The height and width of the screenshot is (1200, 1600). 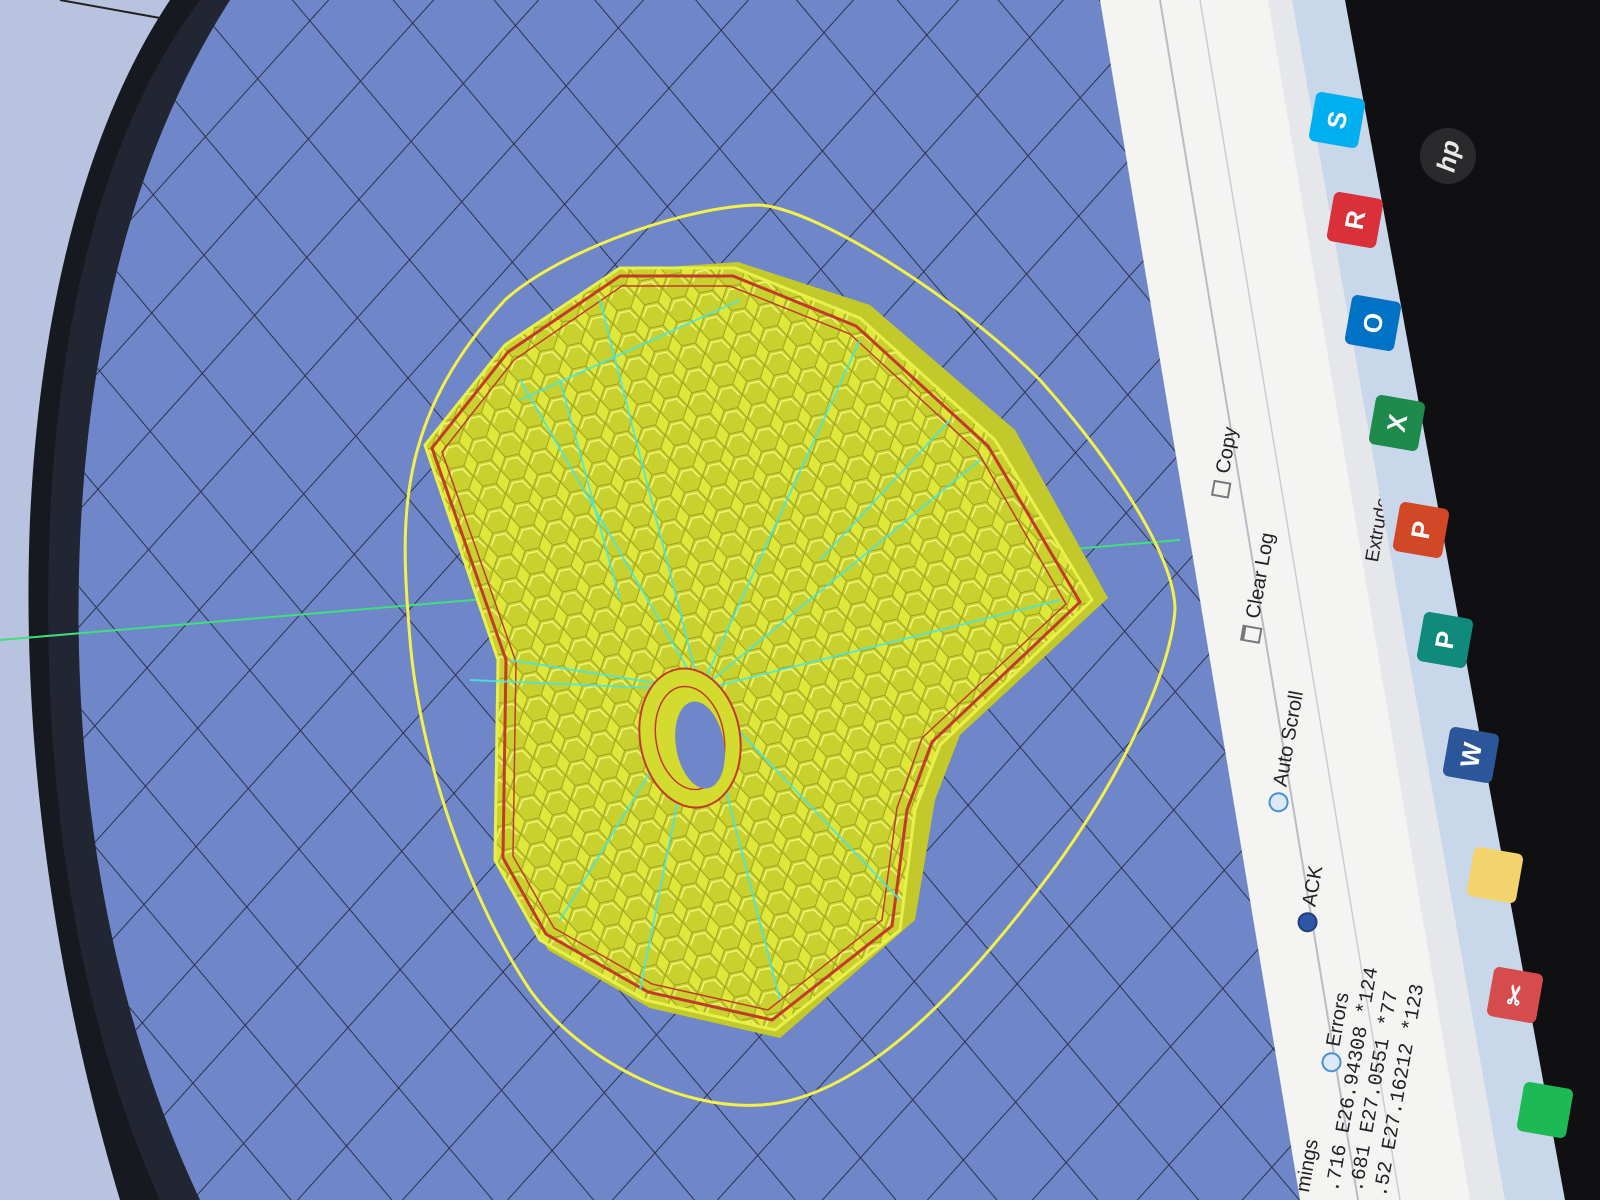 What do you see at coordinates (1421, 530) in the screenshot?
I see `powerpoint-icon: P` at bounding box center [1421, 530].